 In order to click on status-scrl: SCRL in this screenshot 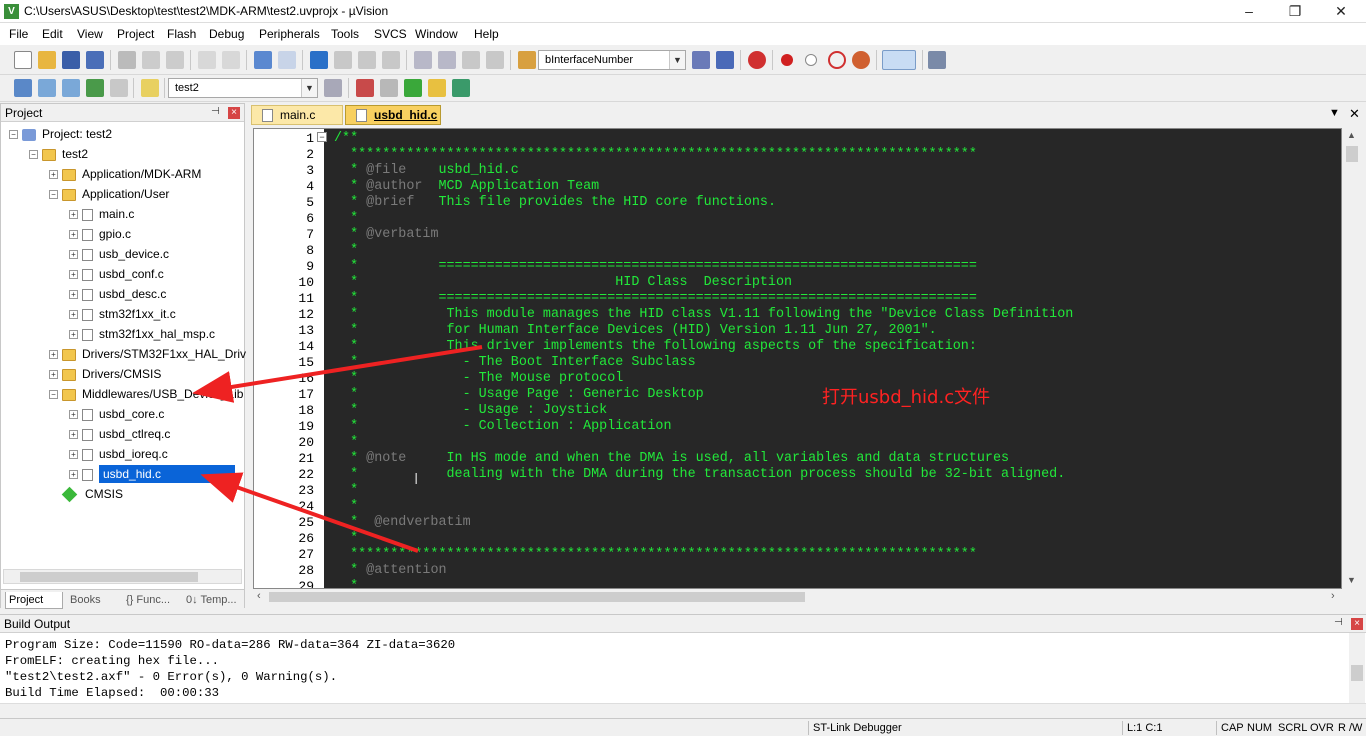, I will do `click(1293, 728)`.